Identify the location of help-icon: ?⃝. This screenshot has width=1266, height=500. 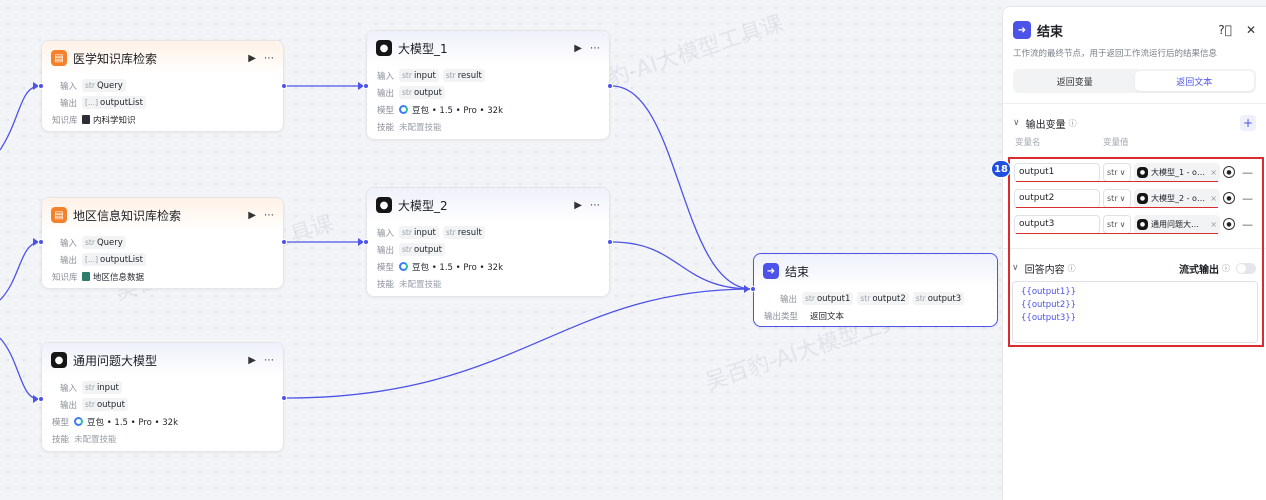
(1225, 30).